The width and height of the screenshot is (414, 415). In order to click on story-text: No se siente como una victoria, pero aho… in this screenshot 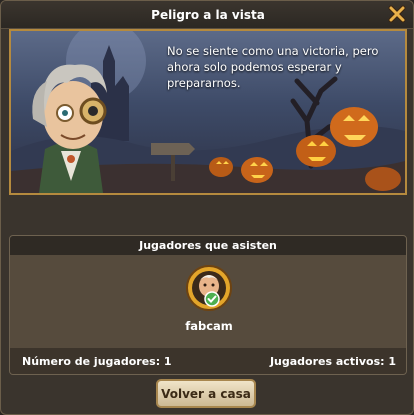, I will do `click(273, 67)`.